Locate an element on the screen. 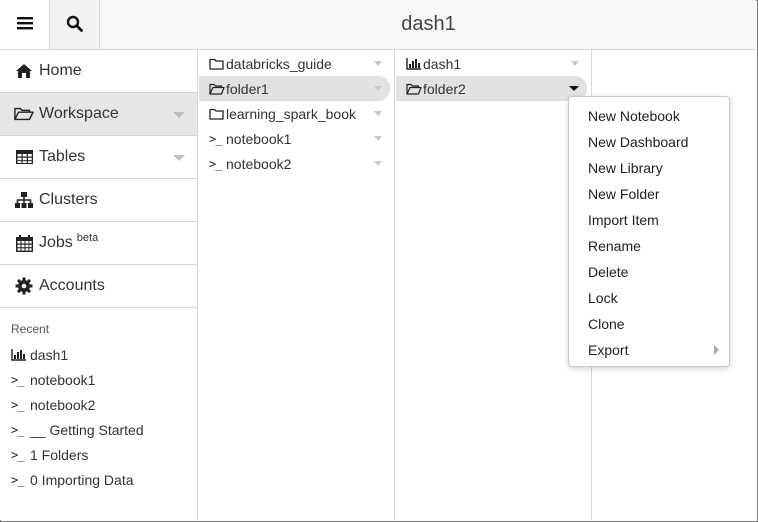 The height and width of the screenshot is (522, 758). sidebar-item-workspace: Workspace is located at coordinates (98, 114).